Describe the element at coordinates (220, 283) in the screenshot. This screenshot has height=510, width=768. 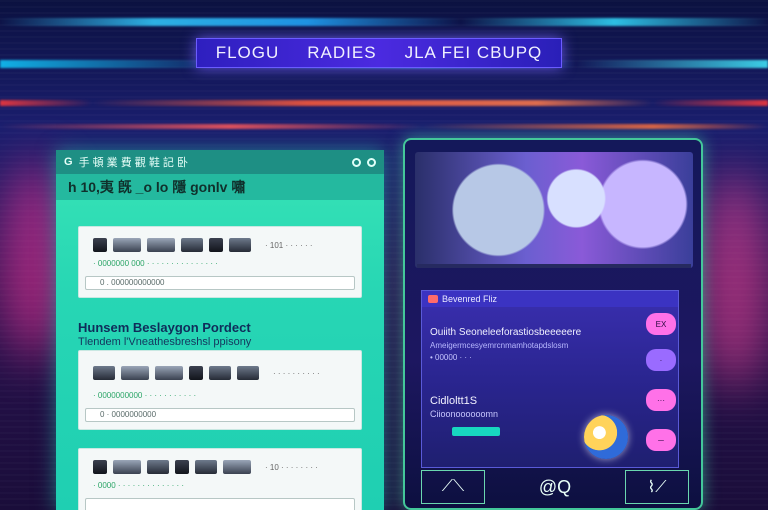
I see `card-input: 0 . 000000000000` at that location.